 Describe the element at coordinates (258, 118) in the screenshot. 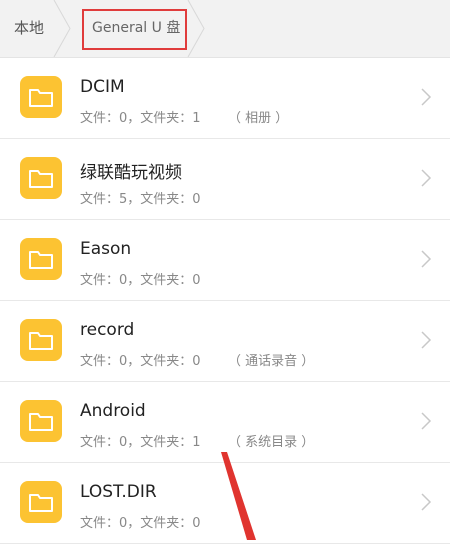

I see `folder-tag: （ 相册 ）` at that location.